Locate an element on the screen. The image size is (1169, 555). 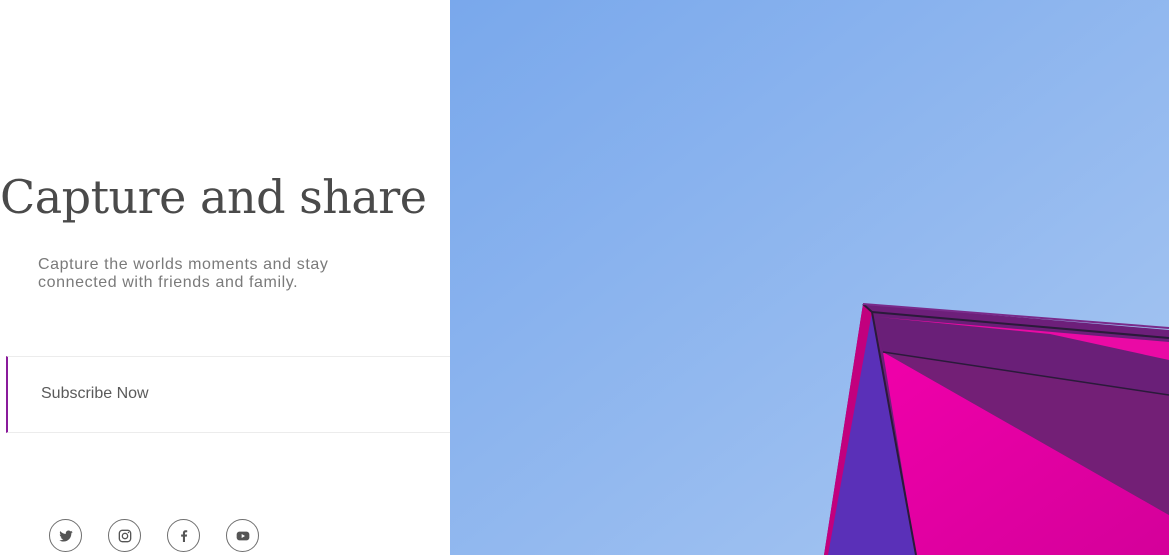
instagram-icon is located at coordinates (124, 535).